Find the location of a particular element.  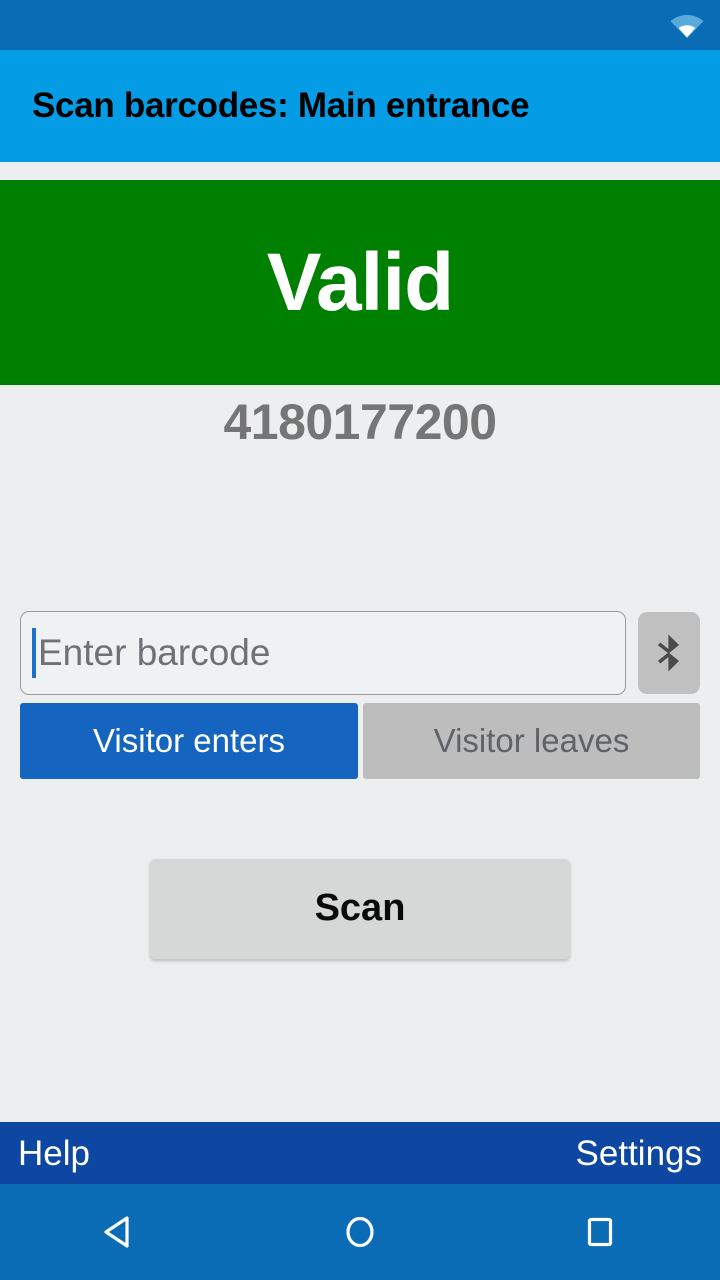

bluetooth-button is located at coordinates (669, 652).